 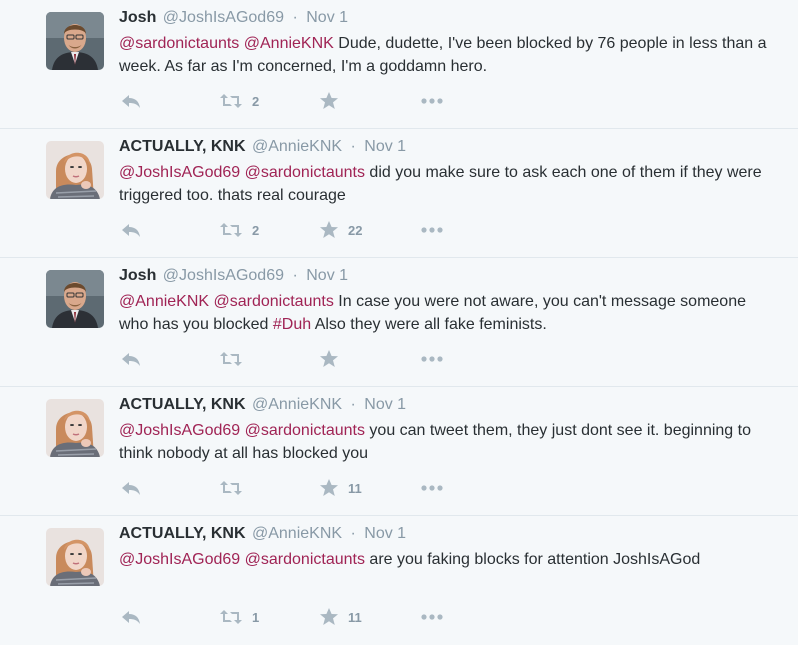 I want to click on favorite-button: 22, so click(x=340, y=230).